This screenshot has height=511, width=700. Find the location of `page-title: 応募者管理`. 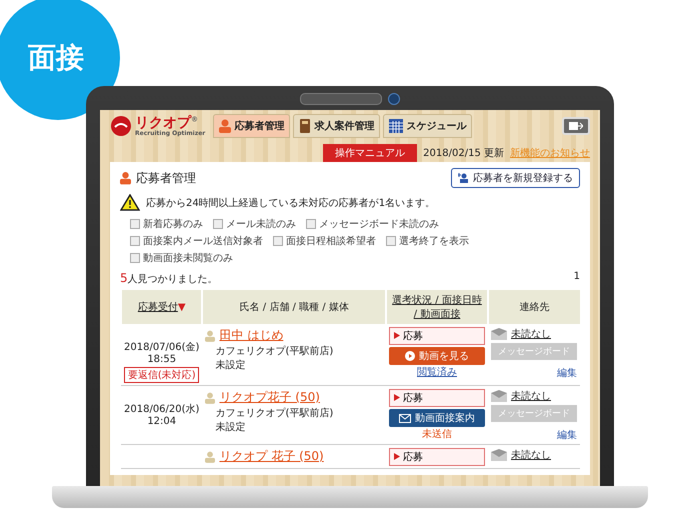

page-title: 応募者管理 is located at coordinates (166, 178).